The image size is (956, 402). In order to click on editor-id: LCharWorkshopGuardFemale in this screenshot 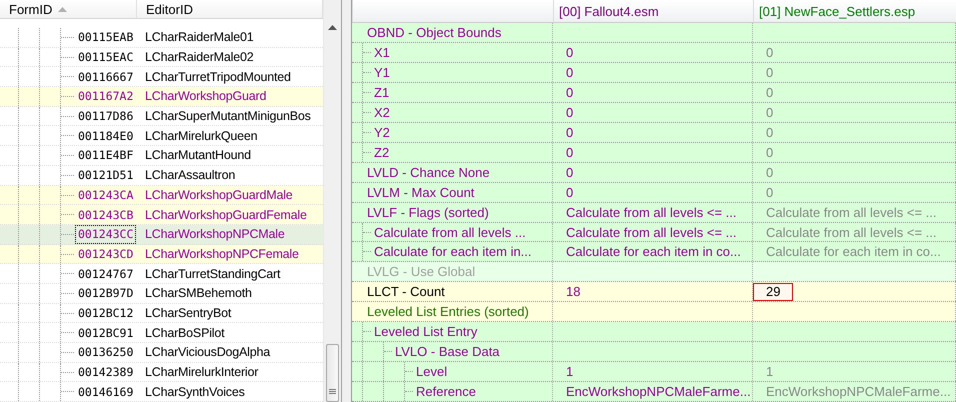, I will do `click(226, 215)`.